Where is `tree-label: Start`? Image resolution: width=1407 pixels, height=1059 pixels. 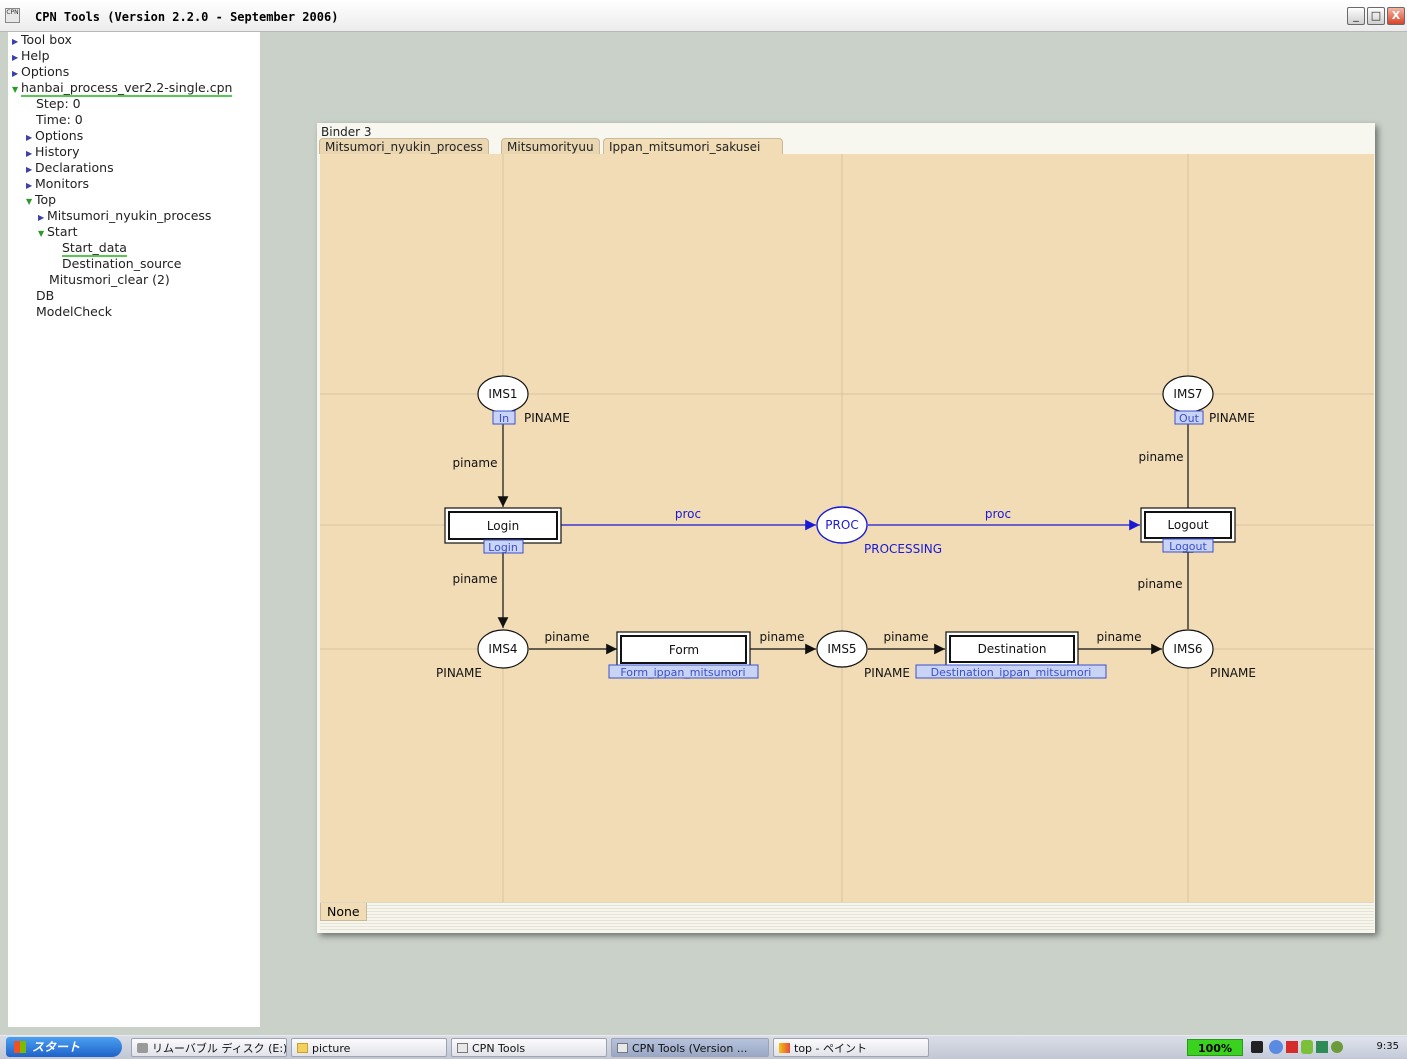
tree-label: Start is located at coordinates (62, 231).